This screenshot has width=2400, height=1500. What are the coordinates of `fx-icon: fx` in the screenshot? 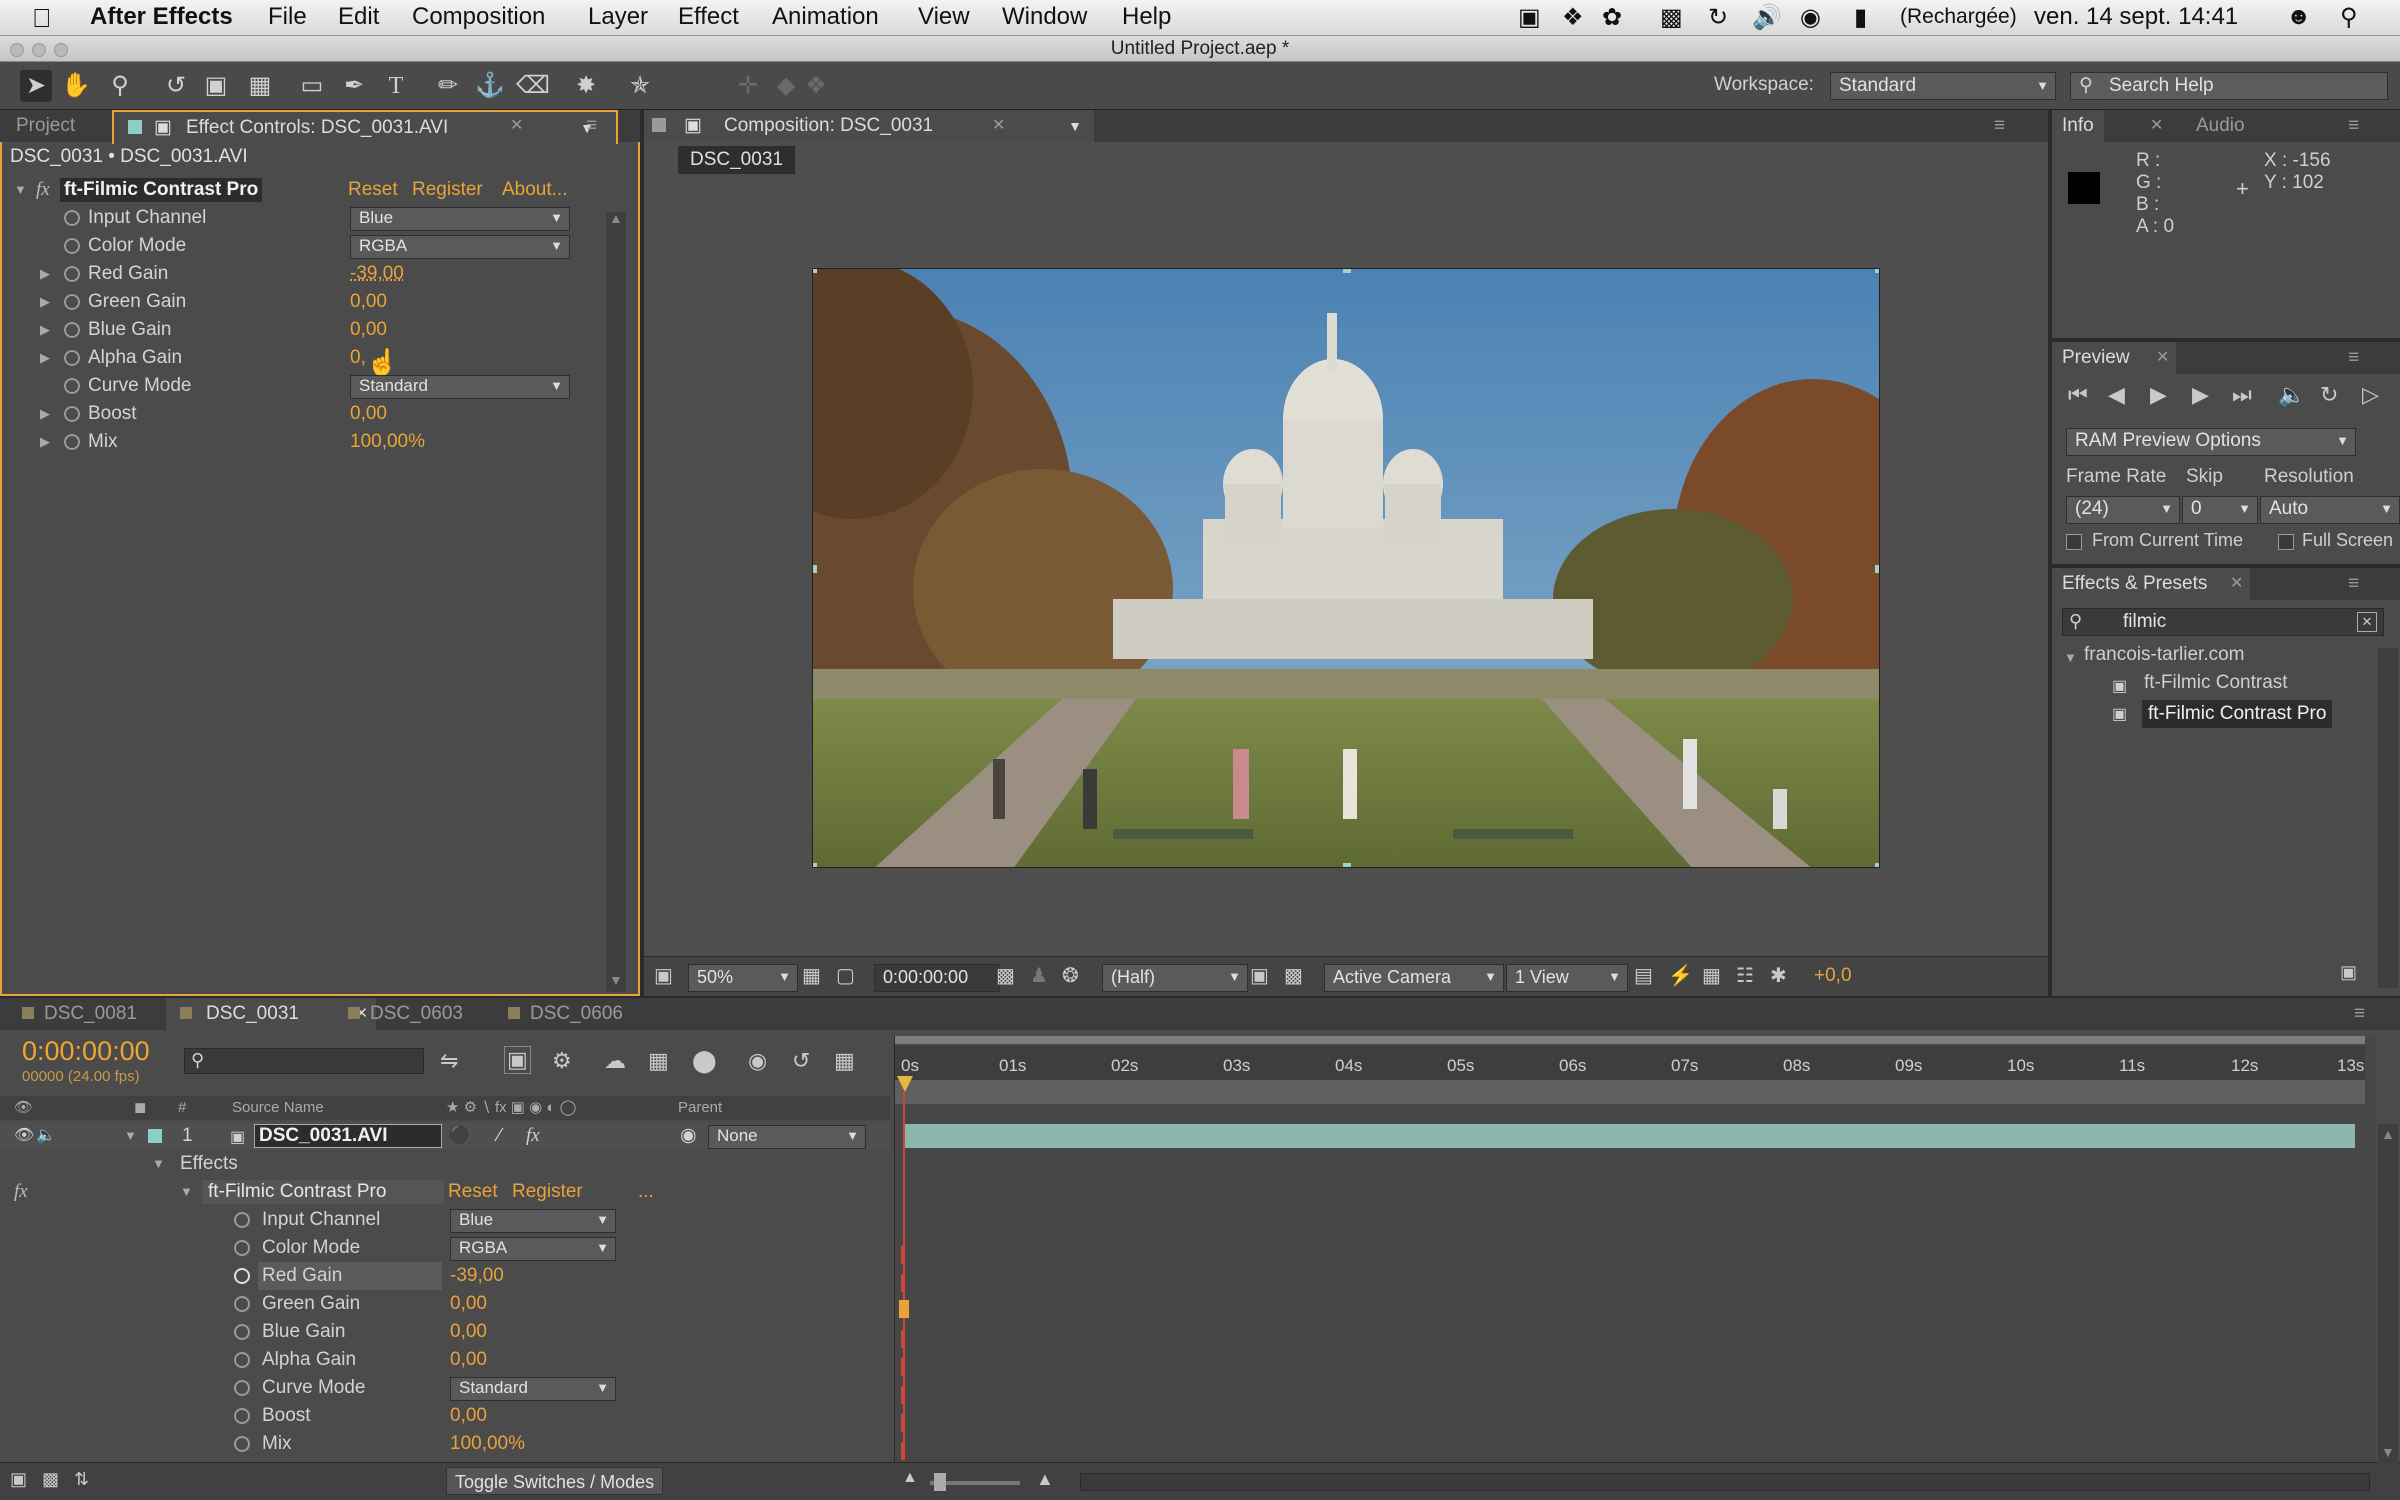 It's located at (21, 1192).